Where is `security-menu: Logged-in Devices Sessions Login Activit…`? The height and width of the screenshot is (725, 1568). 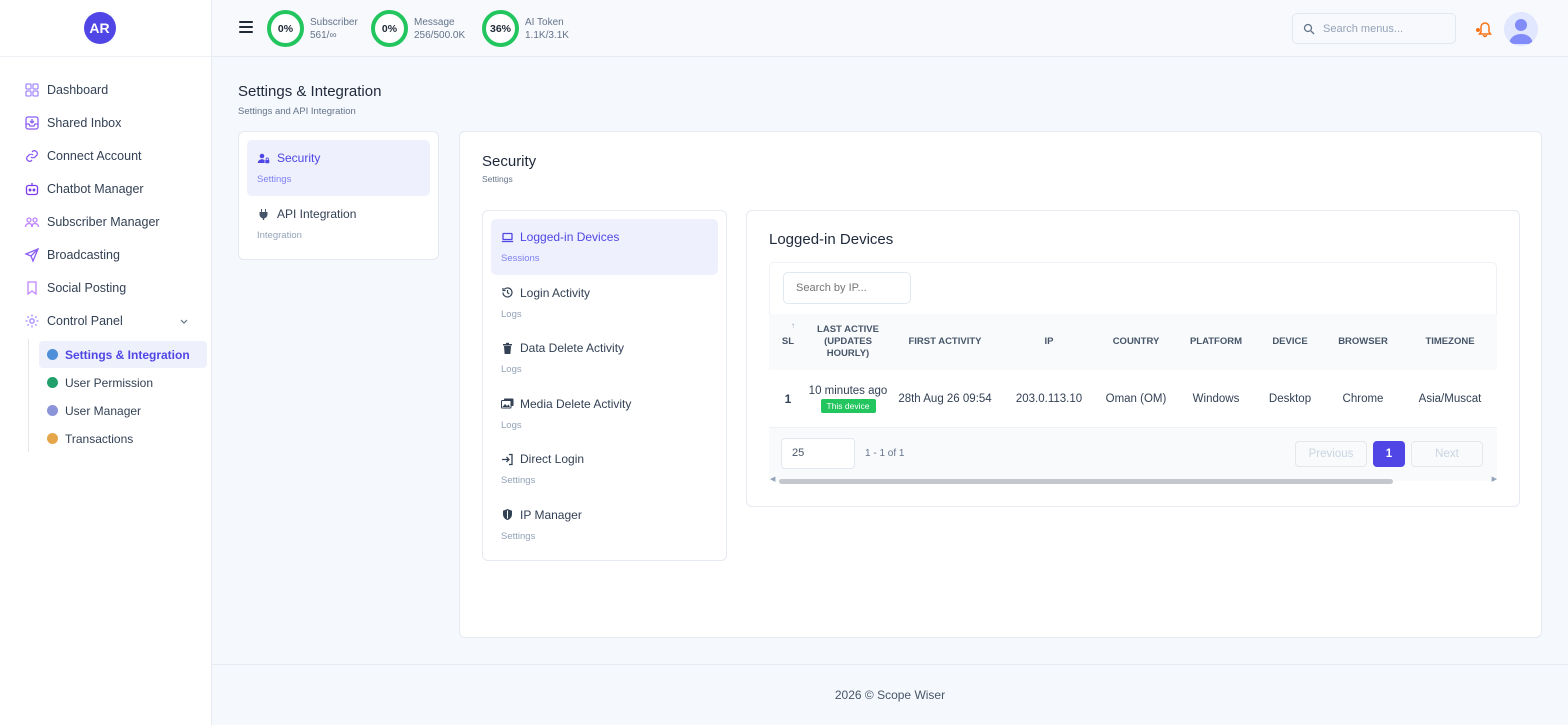 security-menu: Logged-in Devices Sessions Login Activit… is located at coordinates (604, 385).